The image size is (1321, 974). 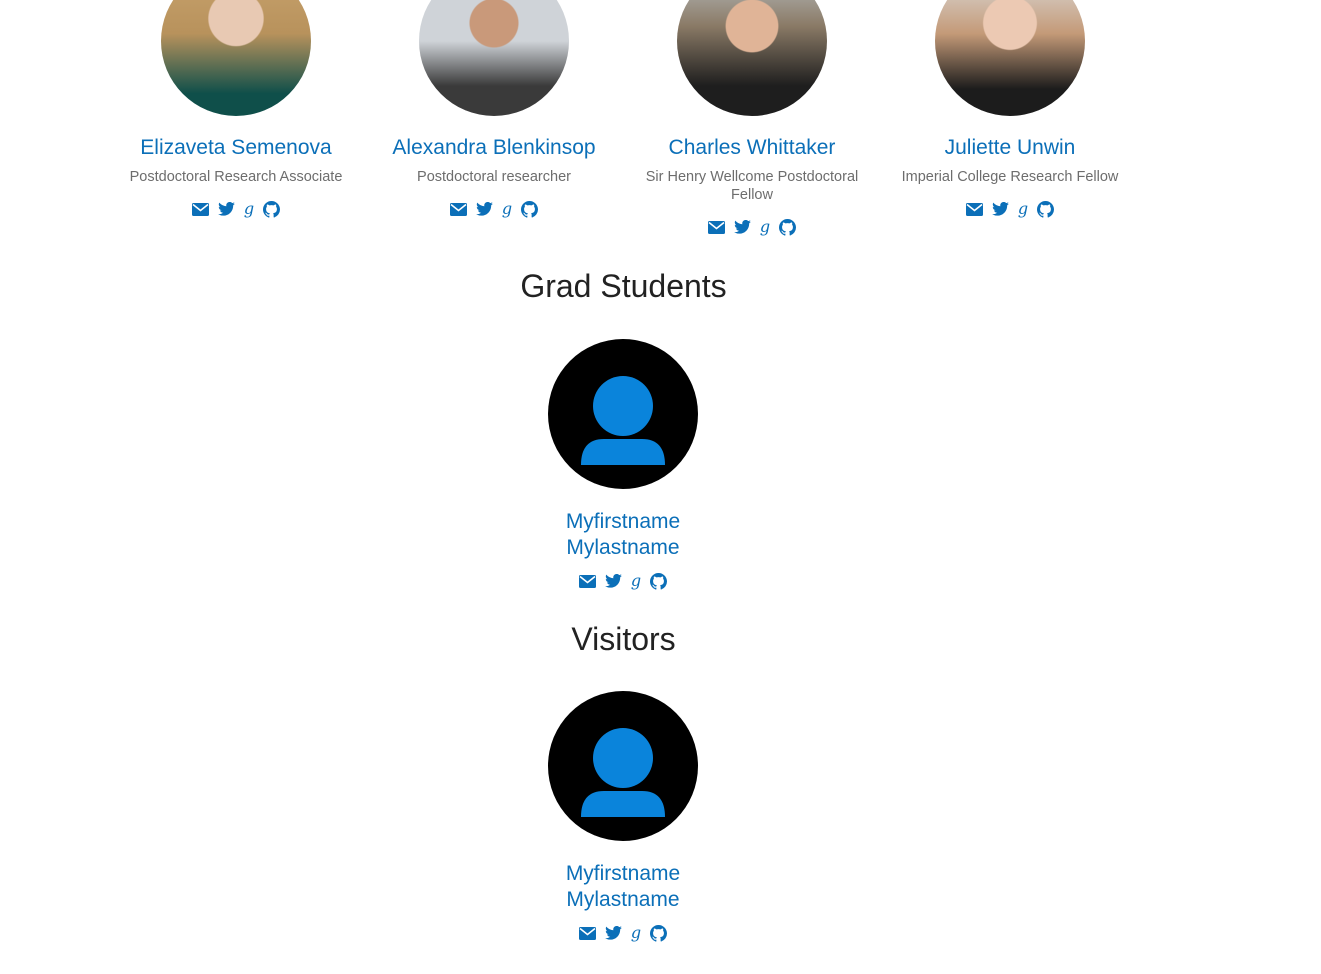 What do you see at coordinates (1010, 148) in the screenshot?
I see `member-name-link: Juliette Unwin` at bounding box center [1010, 148].